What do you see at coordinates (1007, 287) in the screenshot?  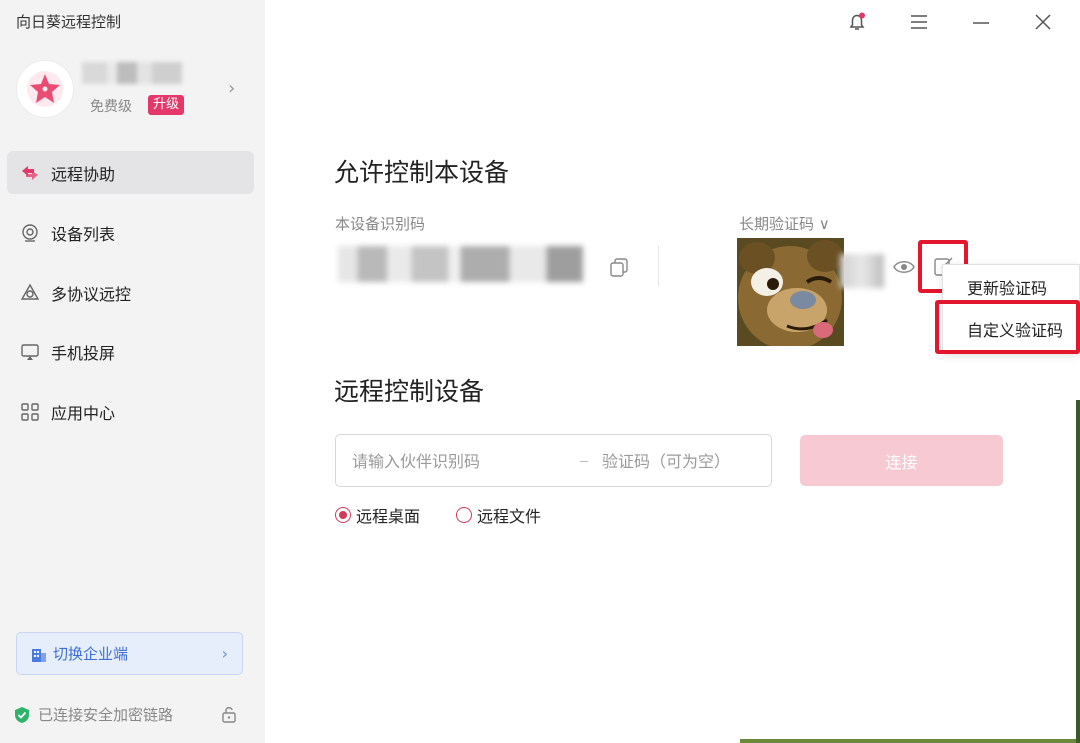 I see `menu-item-refresh-code: 更新验证码` at bounding box center [1007, 287].